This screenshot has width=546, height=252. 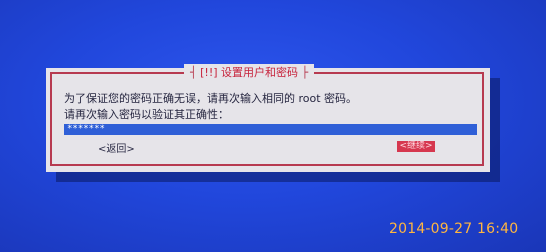 I want to click on back-button: <返回>, so click(x=116, y=147).